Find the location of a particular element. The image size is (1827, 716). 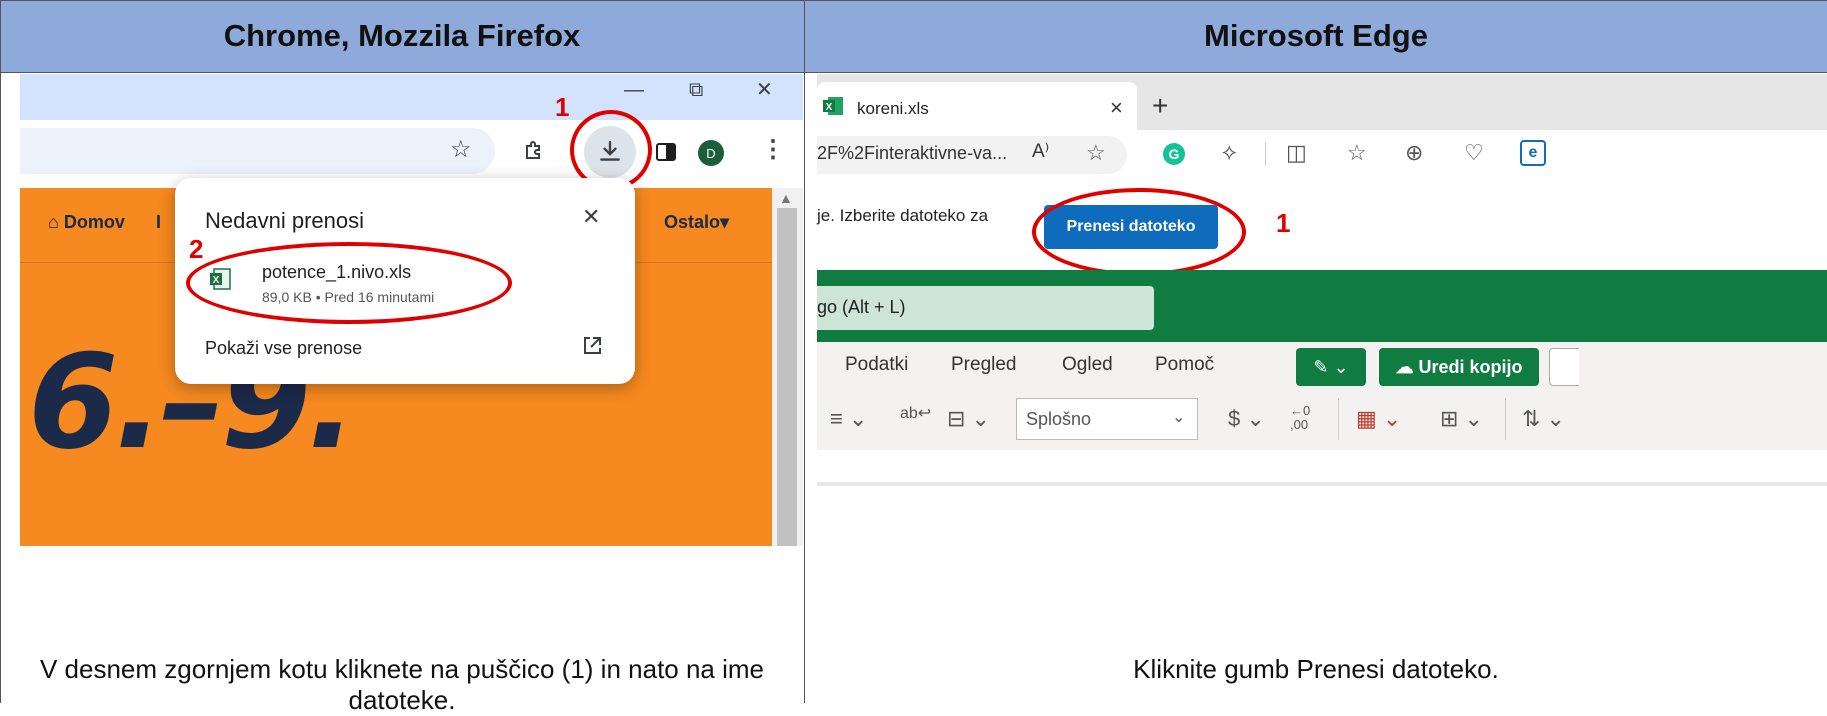

nav-other-link: Ostalo▾ is located at coordinates (696, 222).